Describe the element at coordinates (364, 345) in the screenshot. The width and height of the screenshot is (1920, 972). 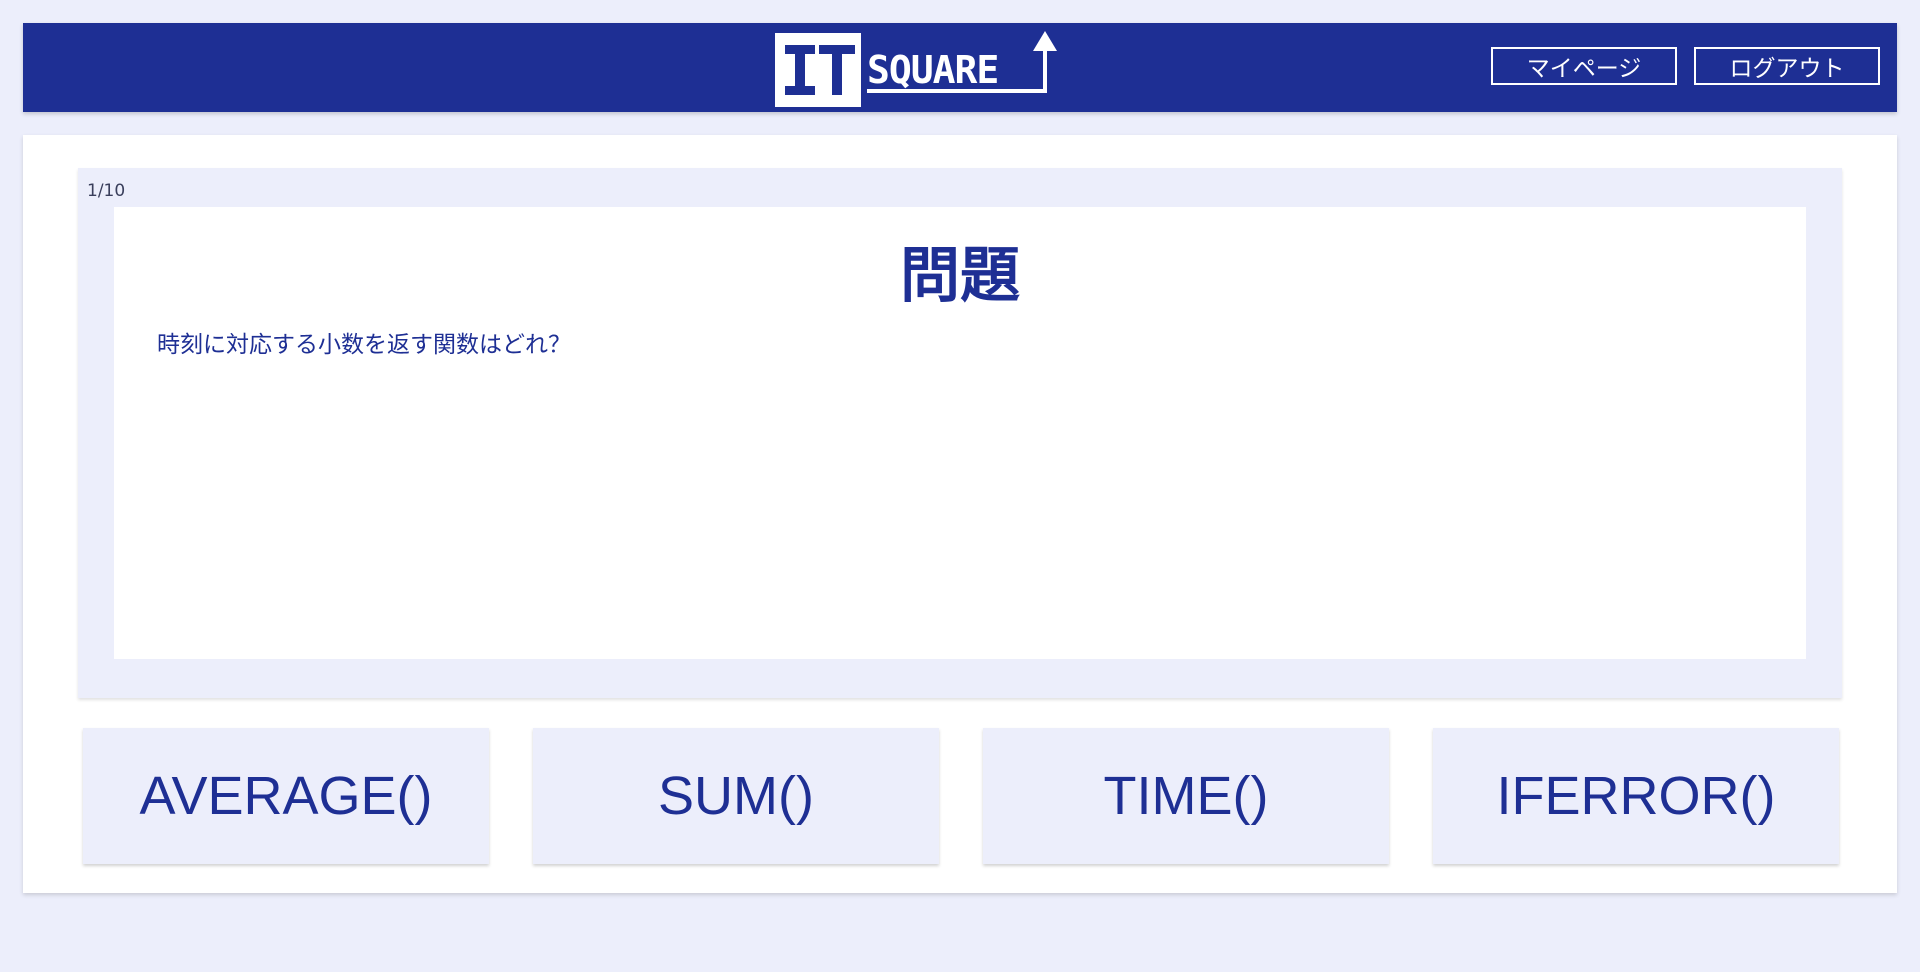
I see `question-text: 時刻に対応する小数を返す関数はどれ？` at that location.